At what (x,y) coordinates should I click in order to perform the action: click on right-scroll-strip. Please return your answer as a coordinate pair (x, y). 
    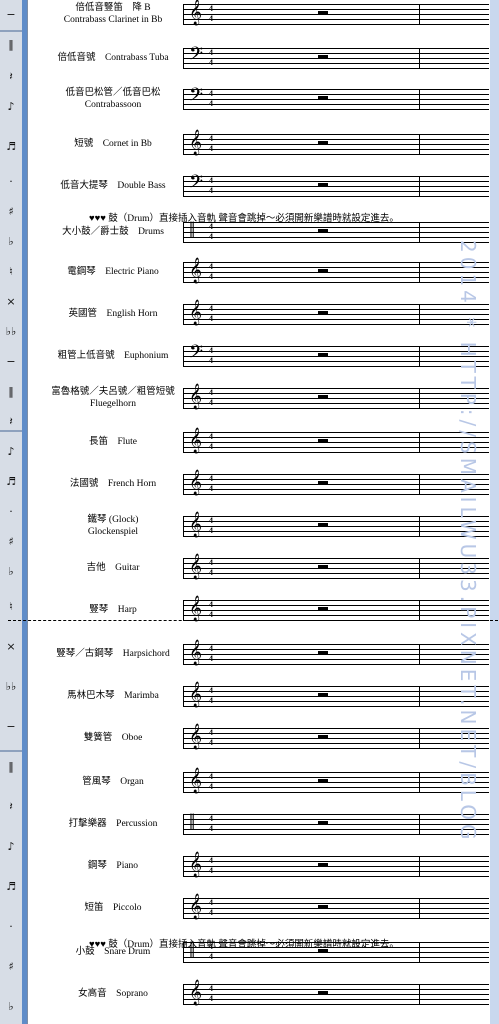
    Looking at the image, I should click on (494, 512).